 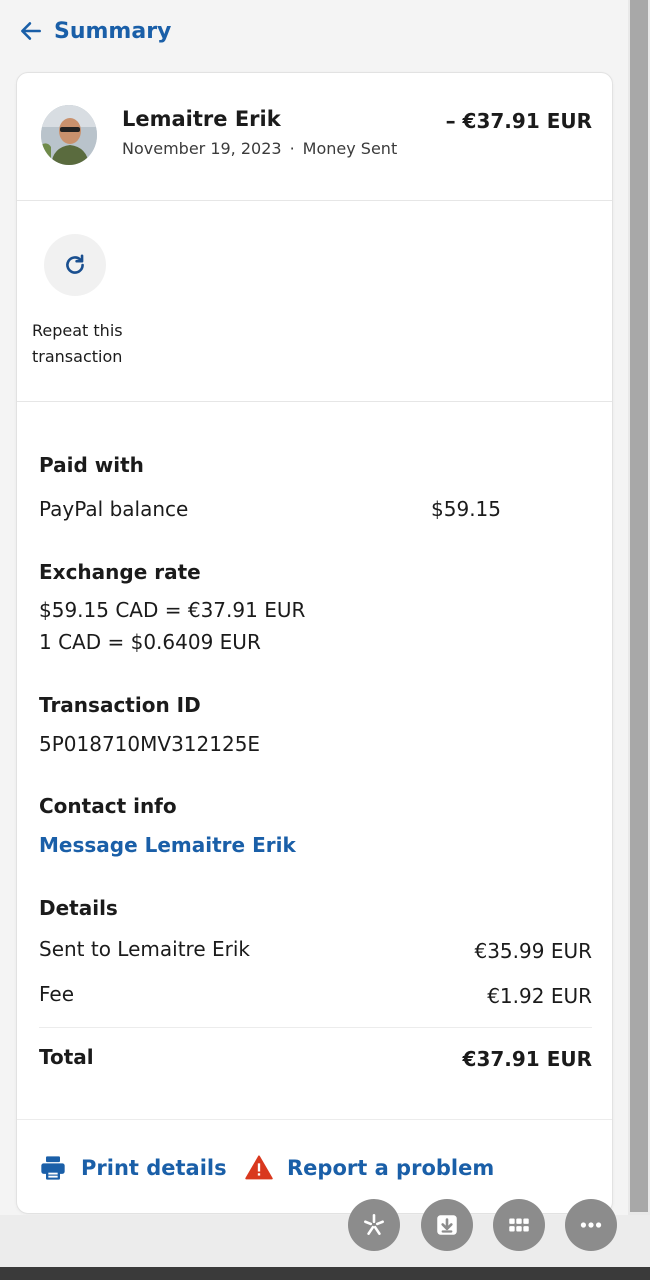 What do you see at coordinates (78, 908) in the screenshot?
I see `details-title: Details` at bounding box center [78, 908].